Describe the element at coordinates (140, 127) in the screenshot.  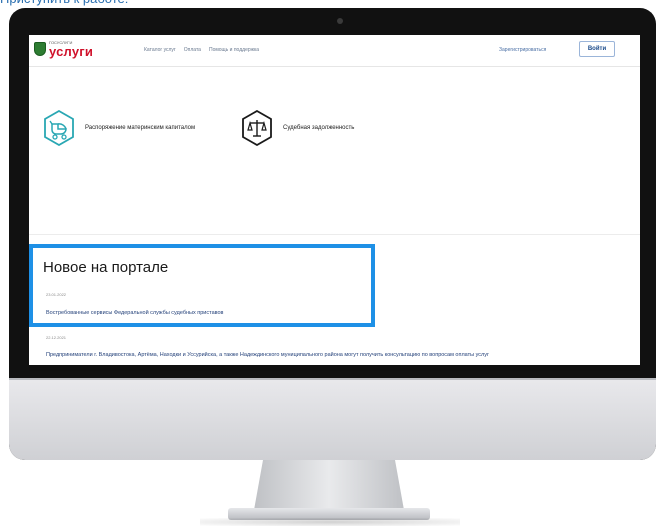
I see `service-label-maternity: Распоряжение материнским капиталом` at that location.